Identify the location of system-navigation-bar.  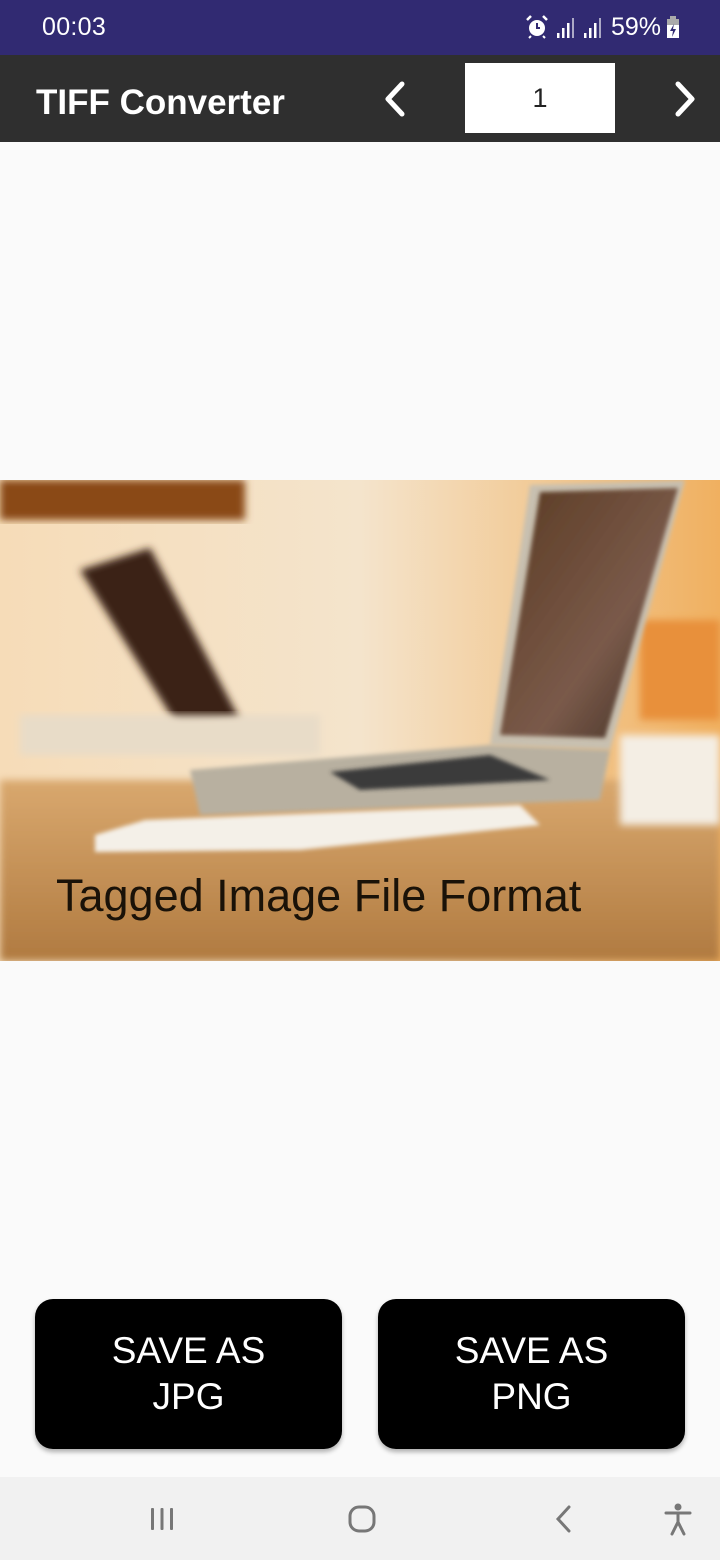
(360, 1518).